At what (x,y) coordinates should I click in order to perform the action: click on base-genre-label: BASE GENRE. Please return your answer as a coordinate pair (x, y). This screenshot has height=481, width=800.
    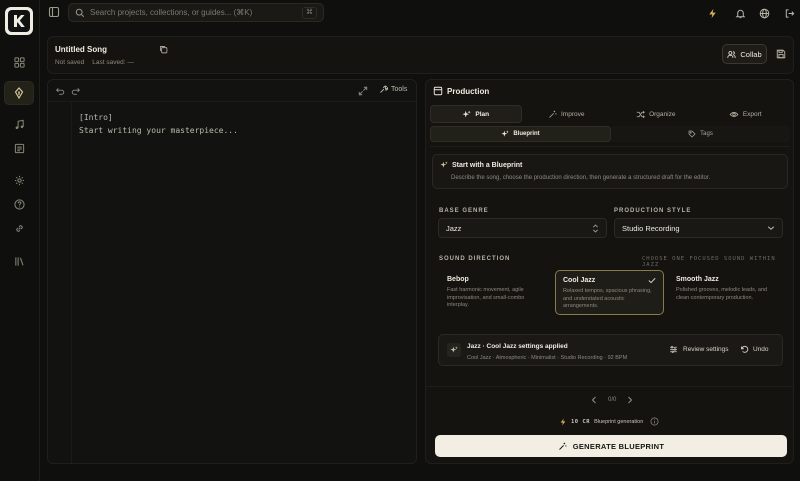
    Looking at the image, I should click on (464, 211).